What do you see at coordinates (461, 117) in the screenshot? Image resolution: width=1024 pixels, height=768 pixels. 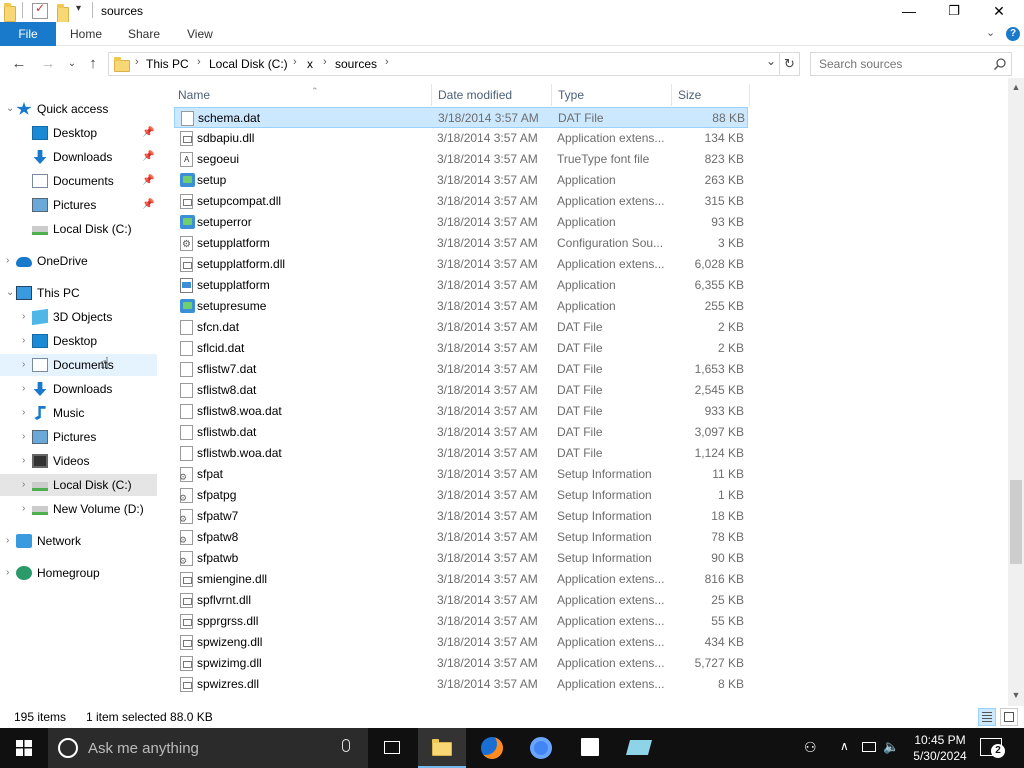 I see `file-row: schema.dat 3/18/2014 3:57 AM DAT File 88 KB` at bounding box center [461, 117].